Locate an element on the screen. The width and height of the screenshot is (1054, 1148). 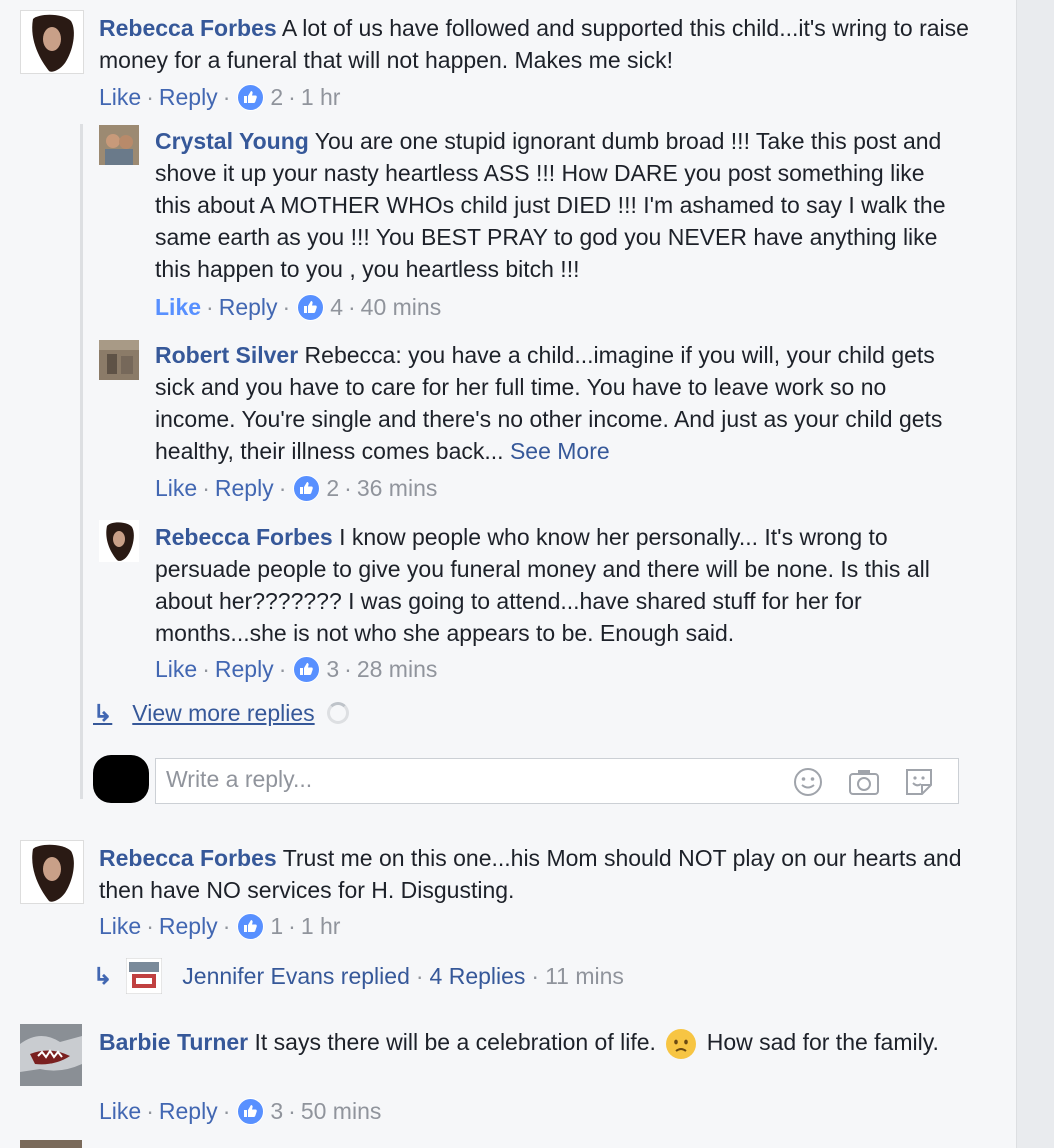
sad-face-icon is located at coordinates (681, 1043).